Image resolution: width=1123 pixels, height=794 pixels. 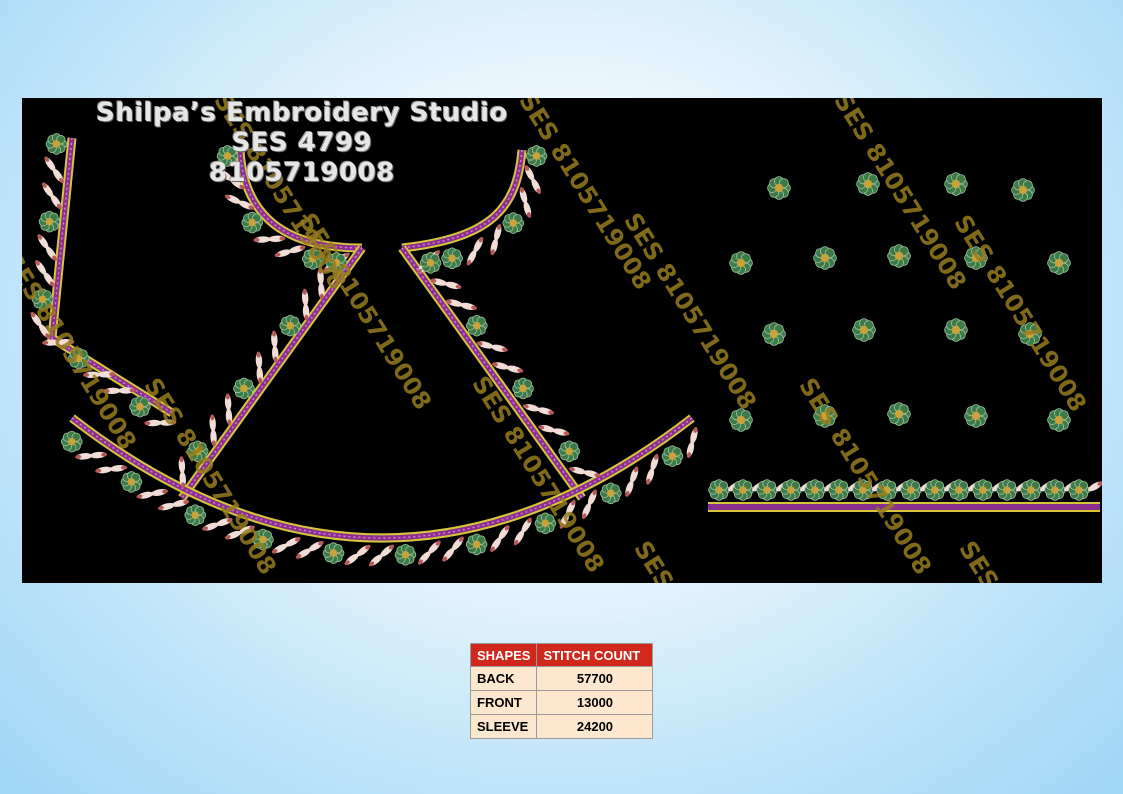 I want to click on table-row: SLEEVE 24200, so click(x=561, y=726).